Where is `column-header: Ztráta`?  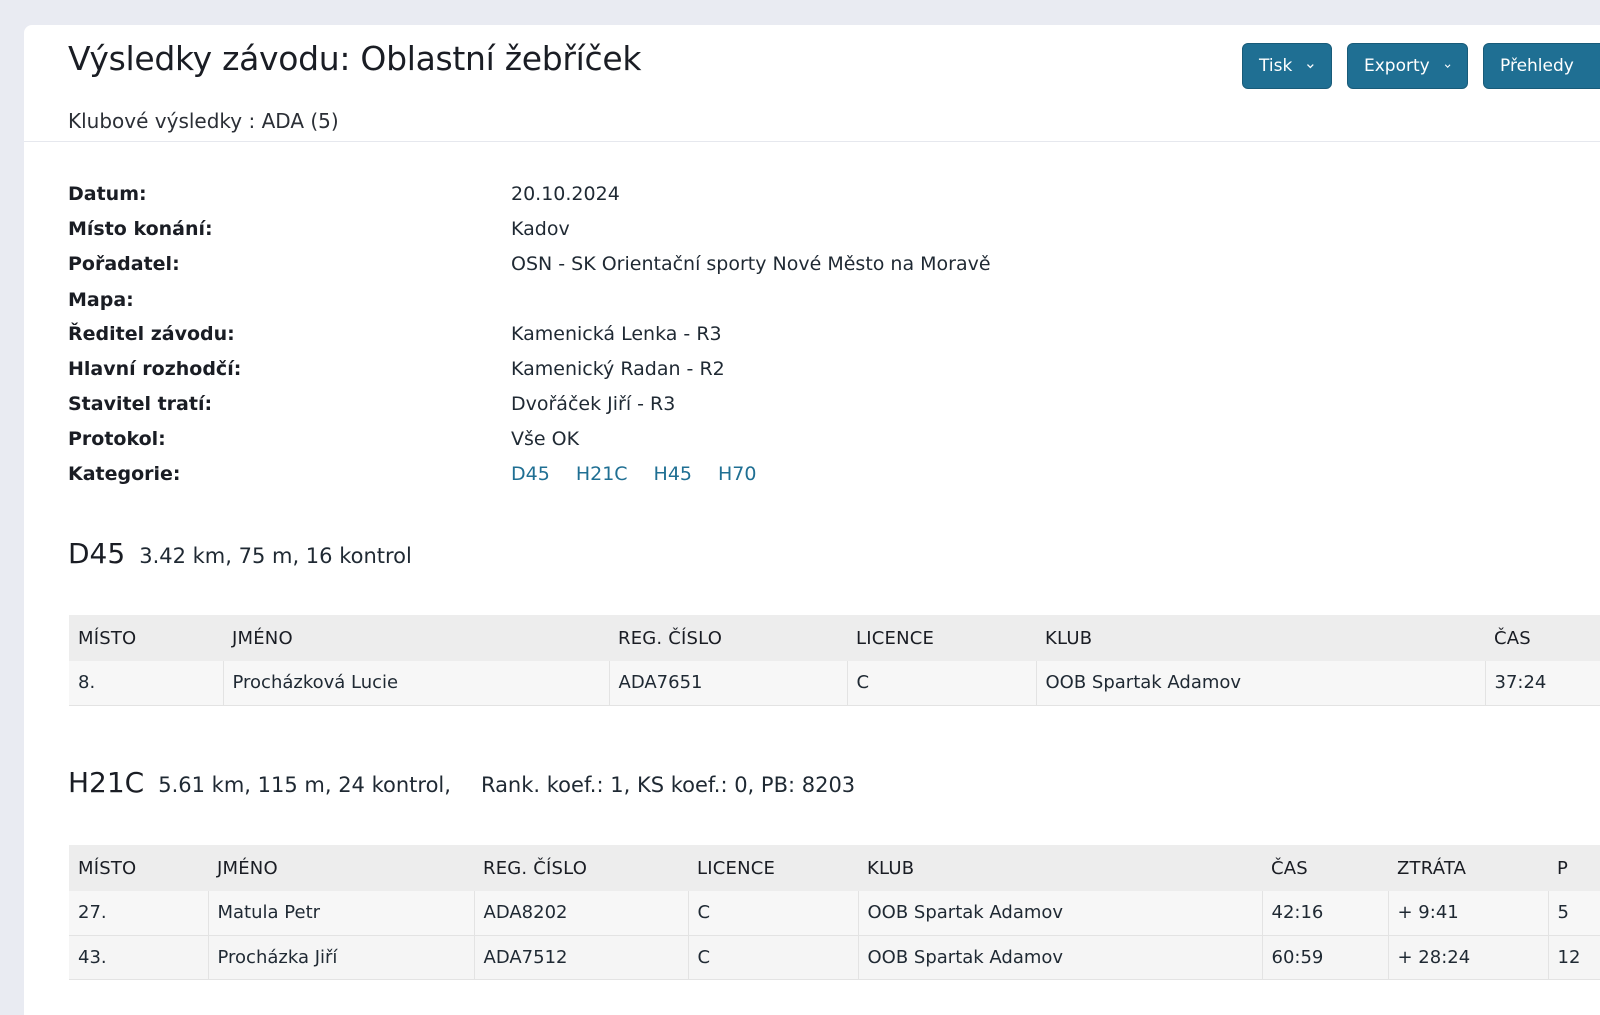 column-header: Ztráta is located at coordinates (1468, 868).